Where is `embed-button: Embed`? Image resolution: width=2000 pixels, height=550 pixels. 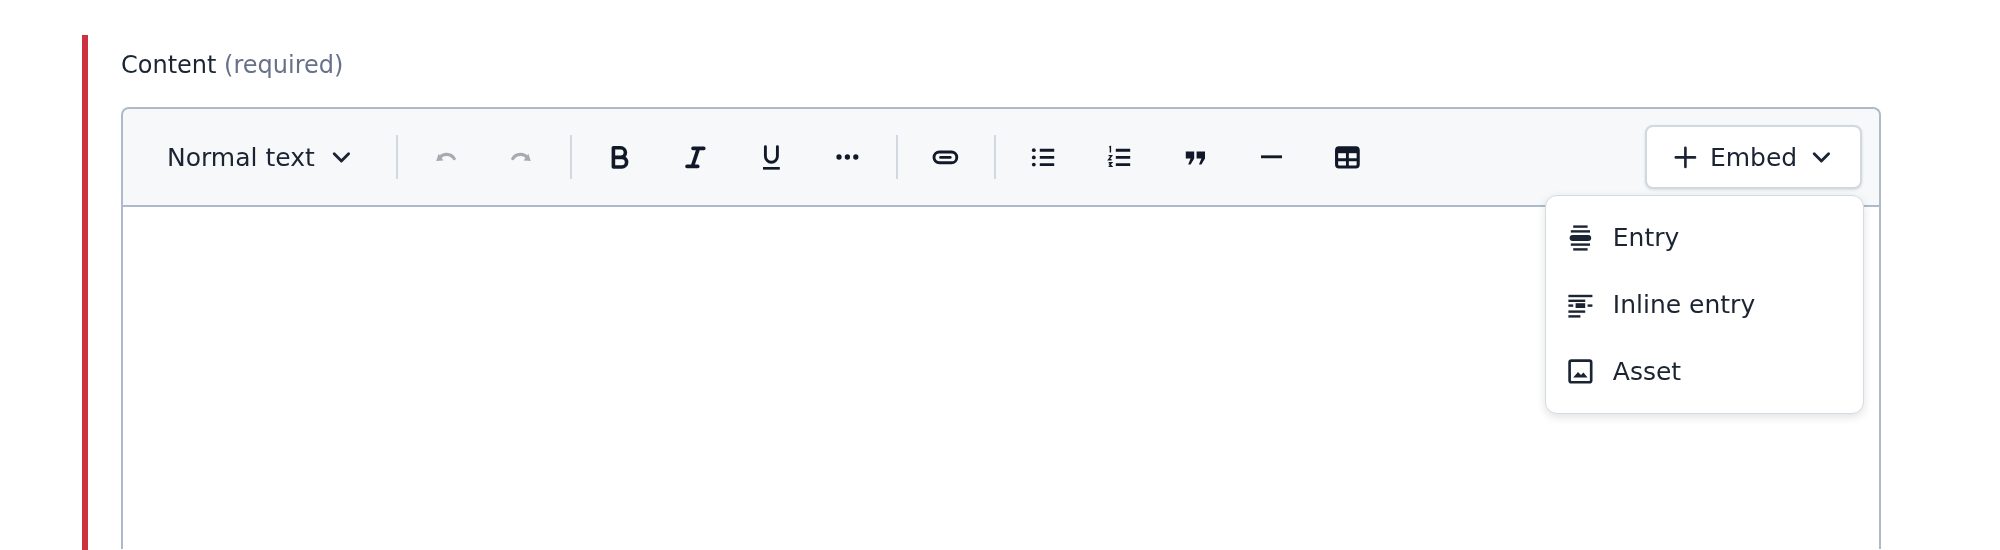
embed-button: Embed is located at coordinates (1753, 157).